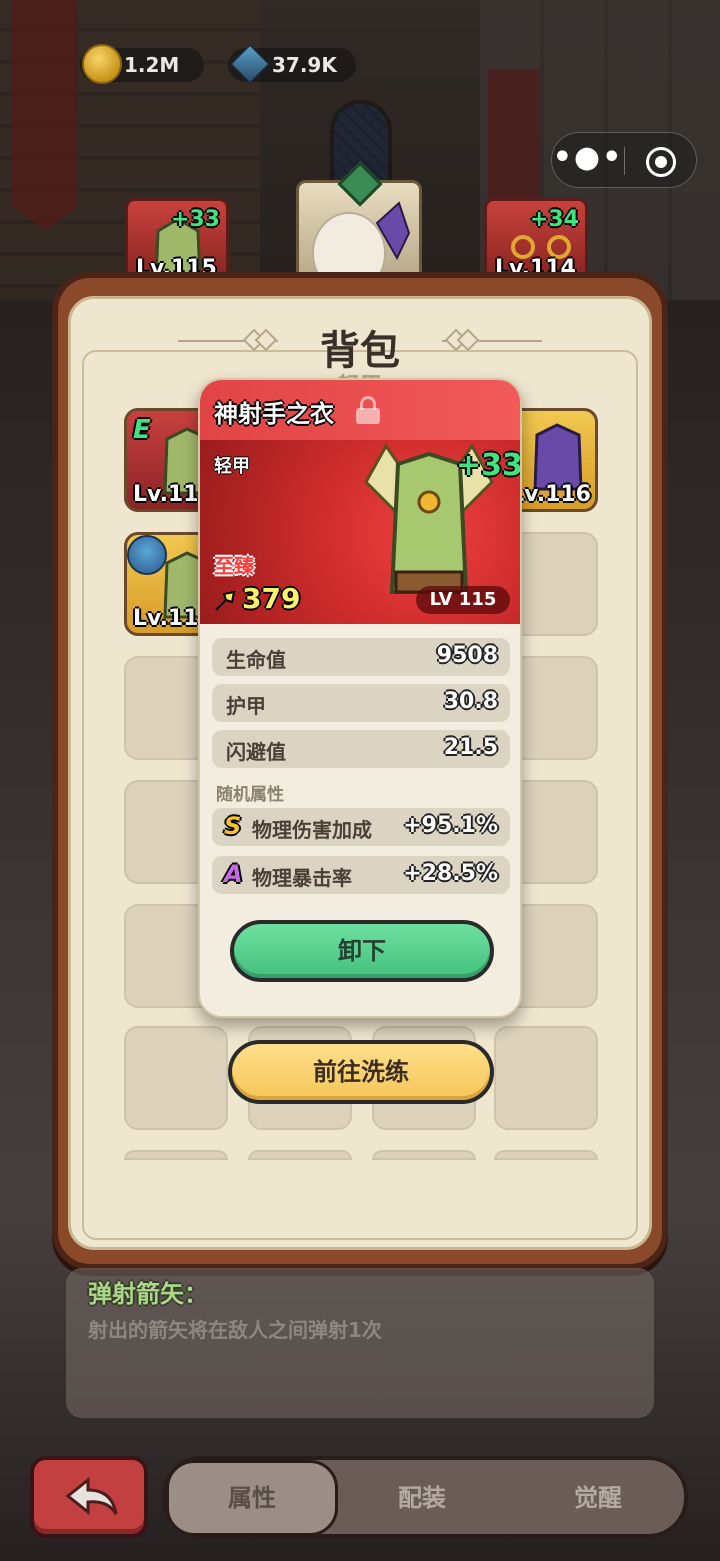  Describe the element at coordinates (312, 830) in the screenshot. I see `stat-label: 物理伤害加成` at that location.